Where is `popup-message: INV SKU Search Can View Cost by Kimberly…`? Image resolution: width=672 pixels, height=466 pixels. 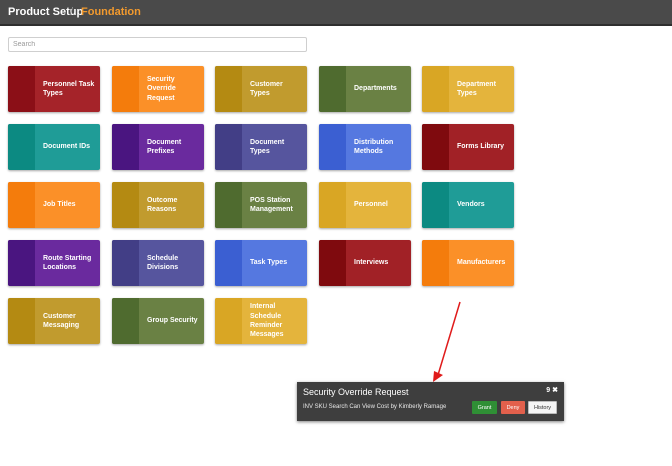
popup-message: INV SKU Search Can View Cost by Kimberly… is located at coordinates (375, 407).